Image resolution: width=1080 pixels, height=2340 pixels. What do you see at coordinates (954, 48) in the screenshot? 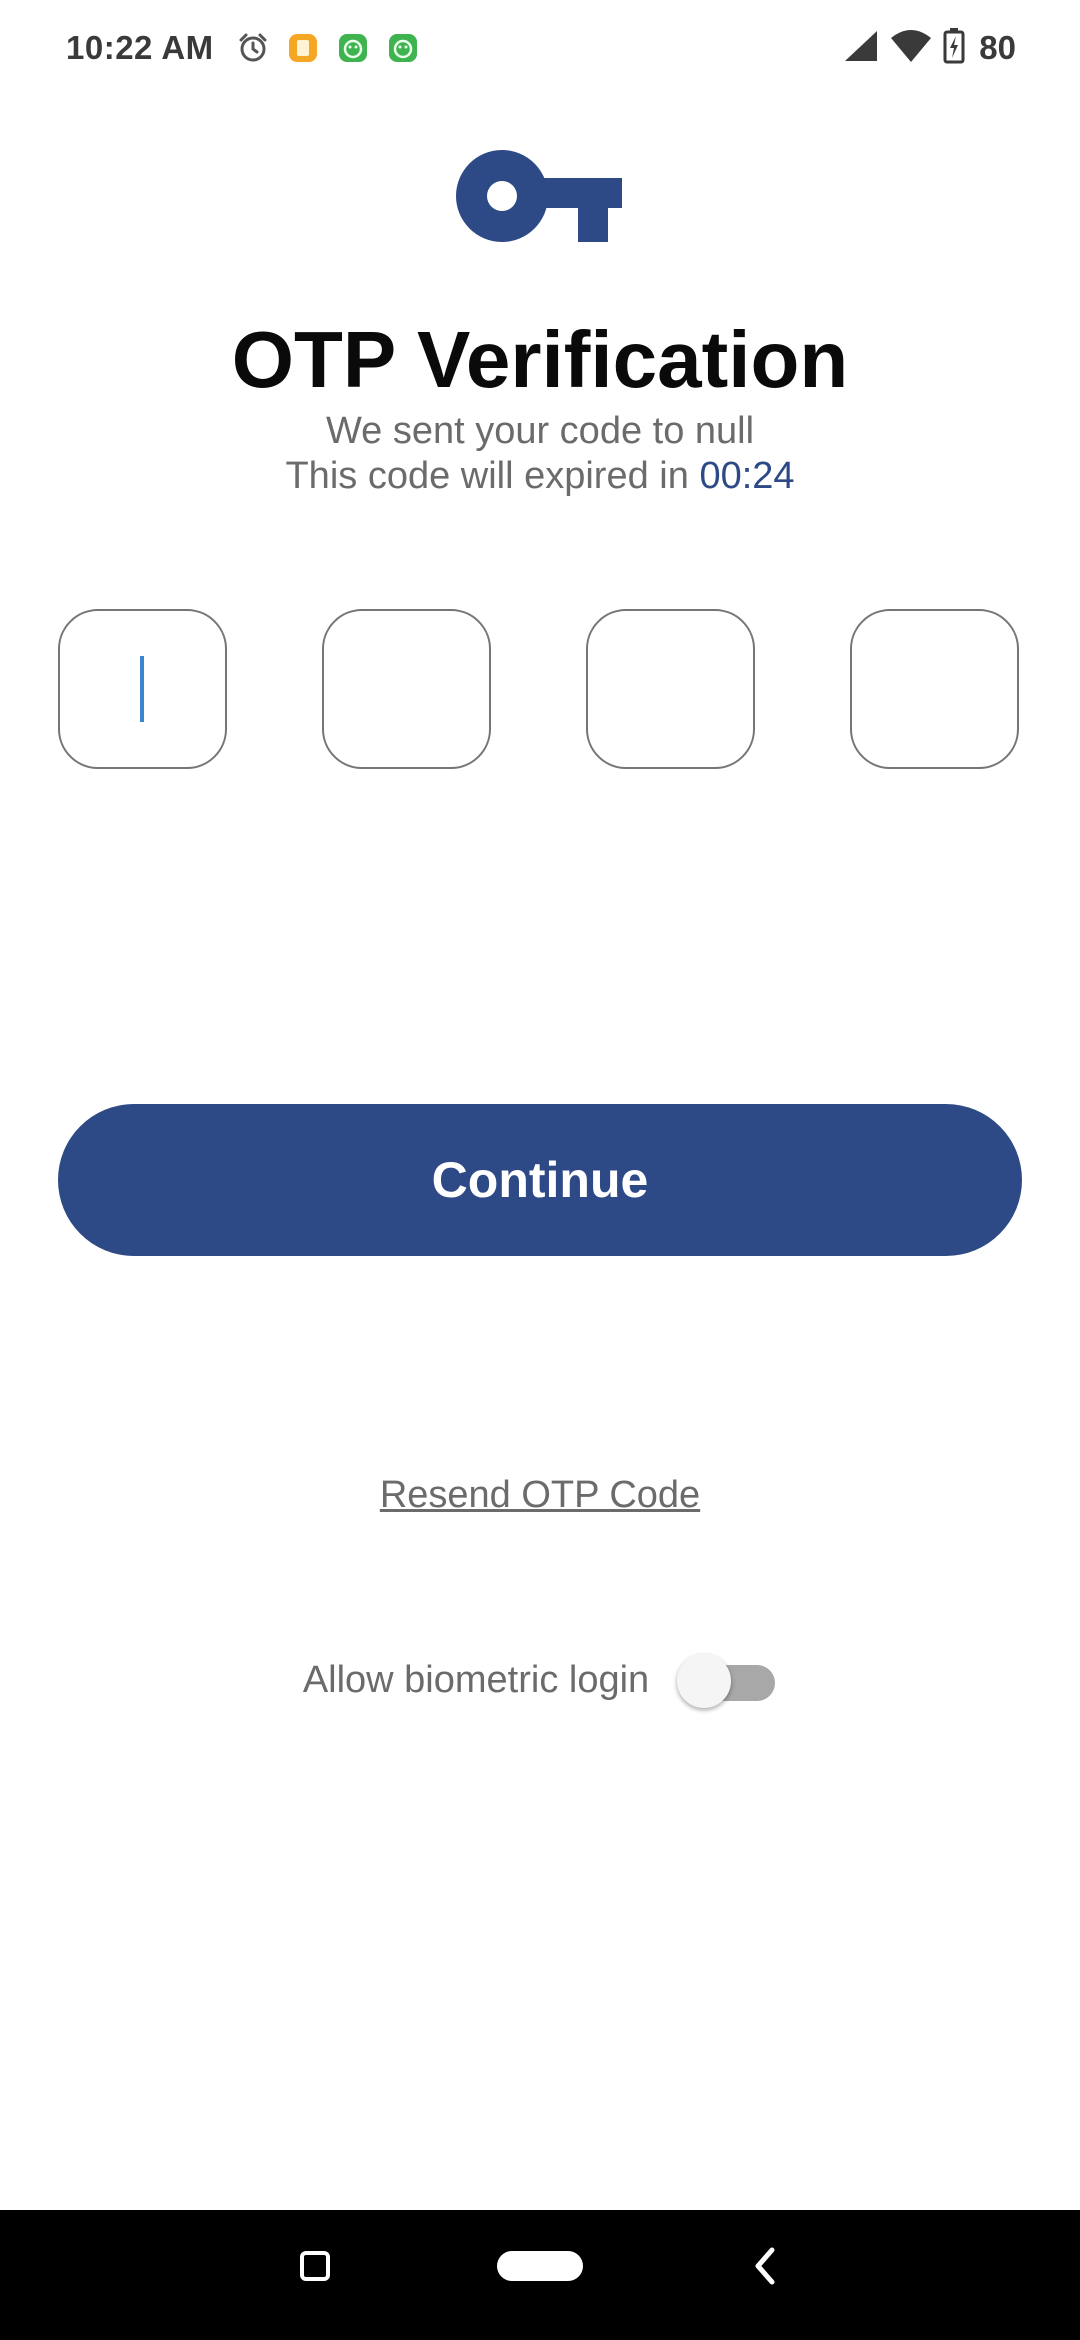
I see `battery-charging-icon` at bounding box center [954, 48].